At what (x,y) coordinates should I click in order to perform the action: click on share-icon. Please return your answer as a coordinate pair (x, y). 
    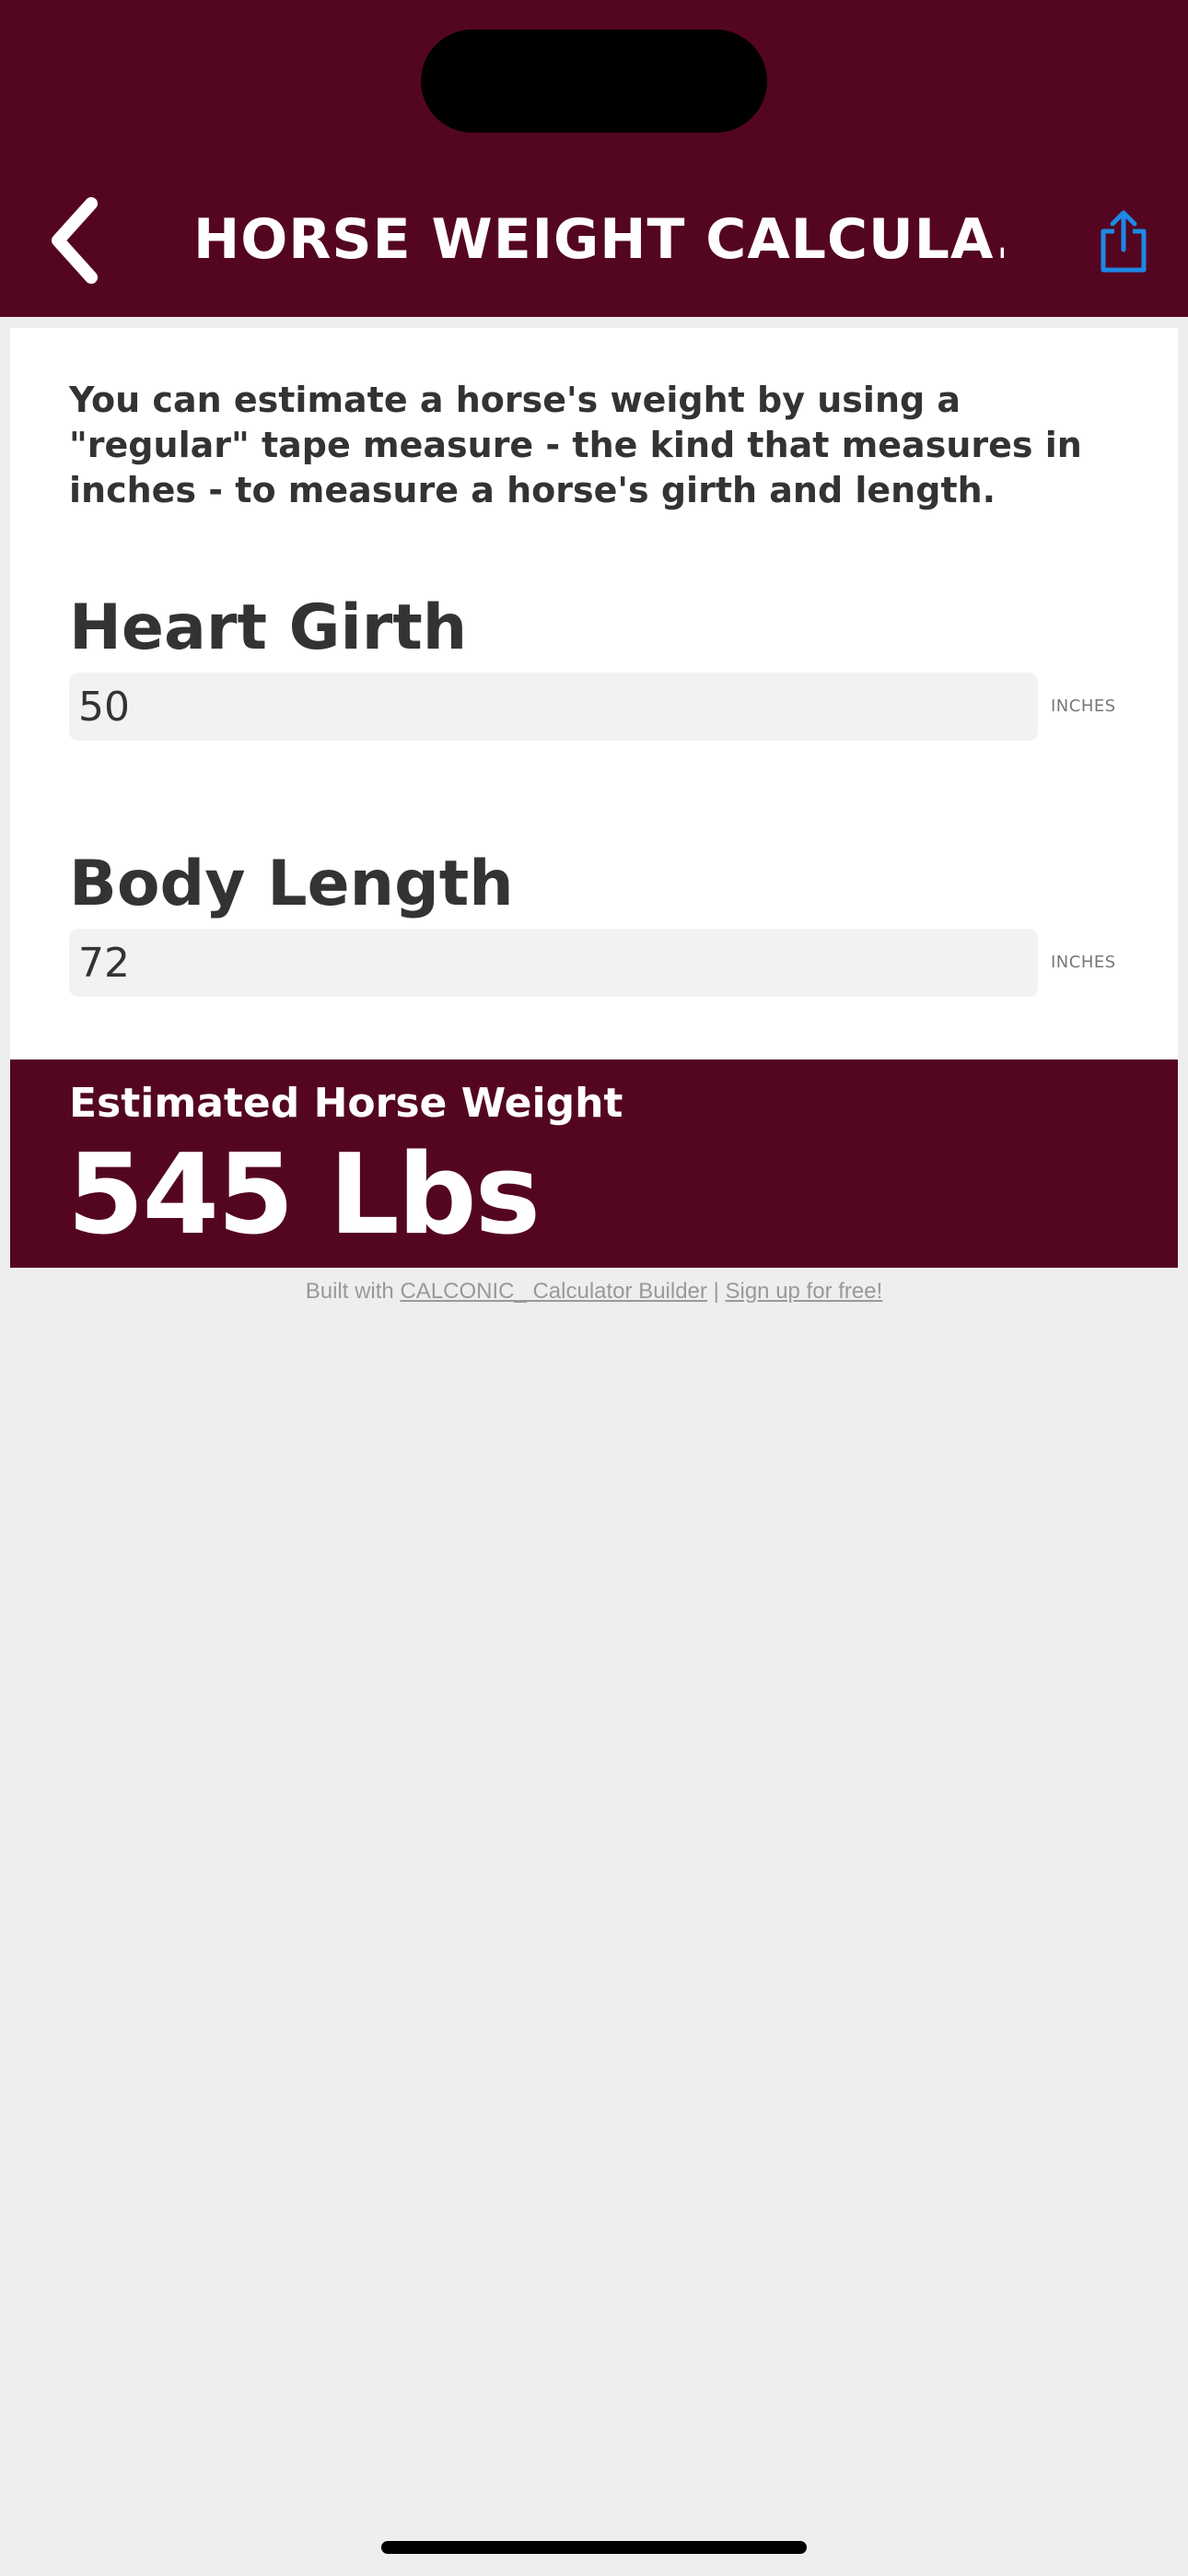
    Looking at the image, I should click on (1124, 241).